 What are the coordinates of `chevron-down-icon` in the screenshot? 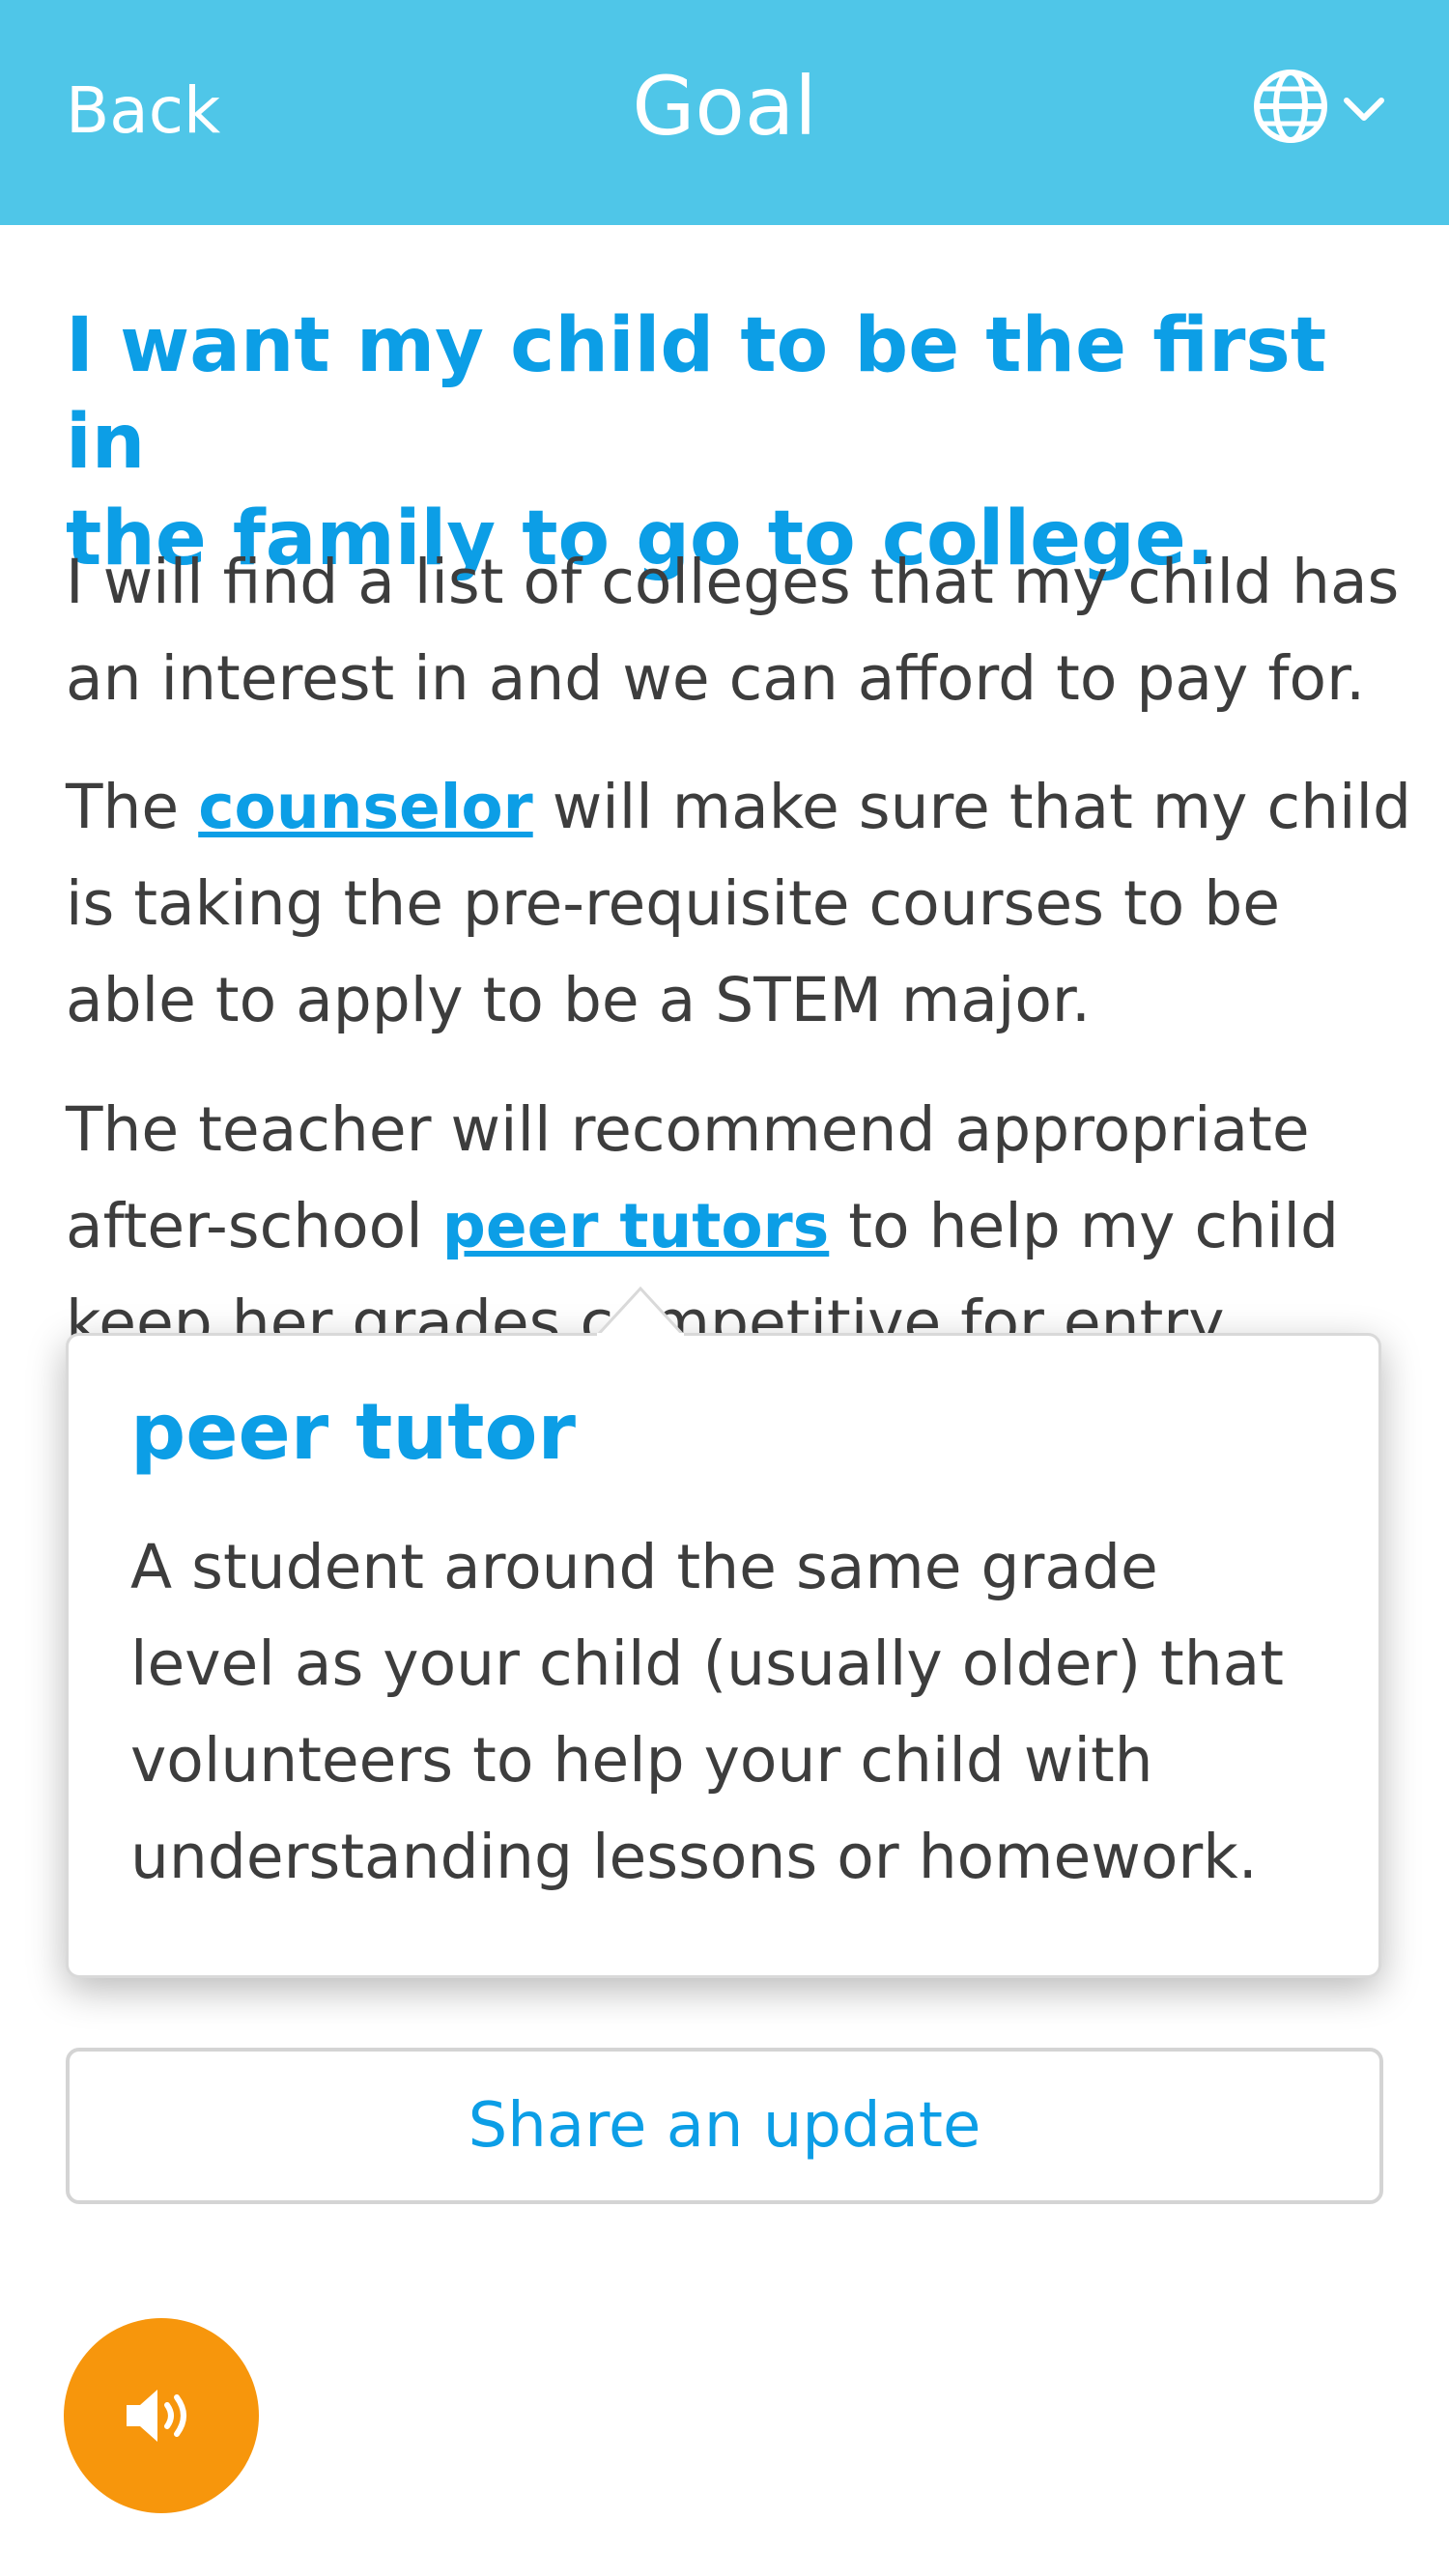 It's located at (1364, 109).